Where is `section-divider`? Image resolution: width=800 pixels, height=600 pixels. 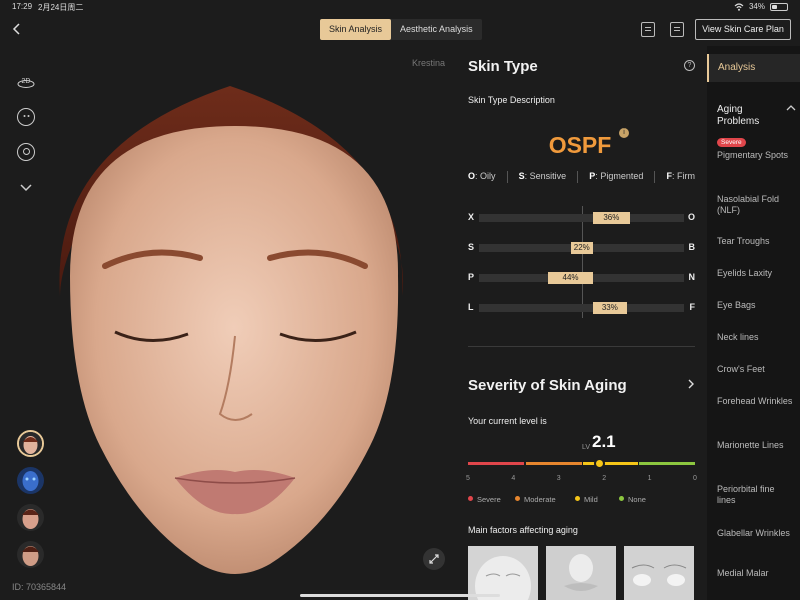
section-divider is located at coordinates (581, 346).